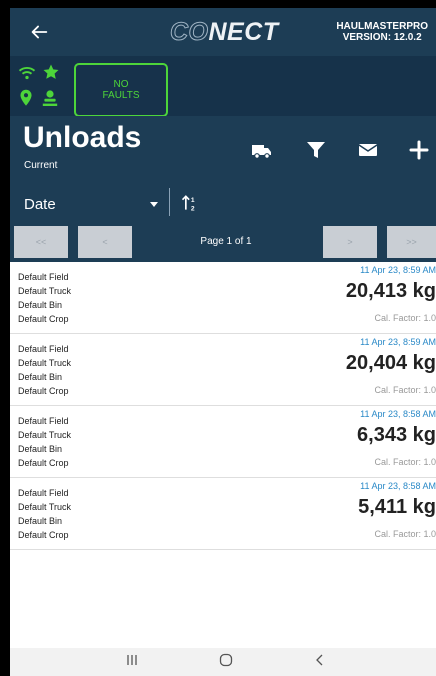  I want to click on home-icon, so click(226, 660).